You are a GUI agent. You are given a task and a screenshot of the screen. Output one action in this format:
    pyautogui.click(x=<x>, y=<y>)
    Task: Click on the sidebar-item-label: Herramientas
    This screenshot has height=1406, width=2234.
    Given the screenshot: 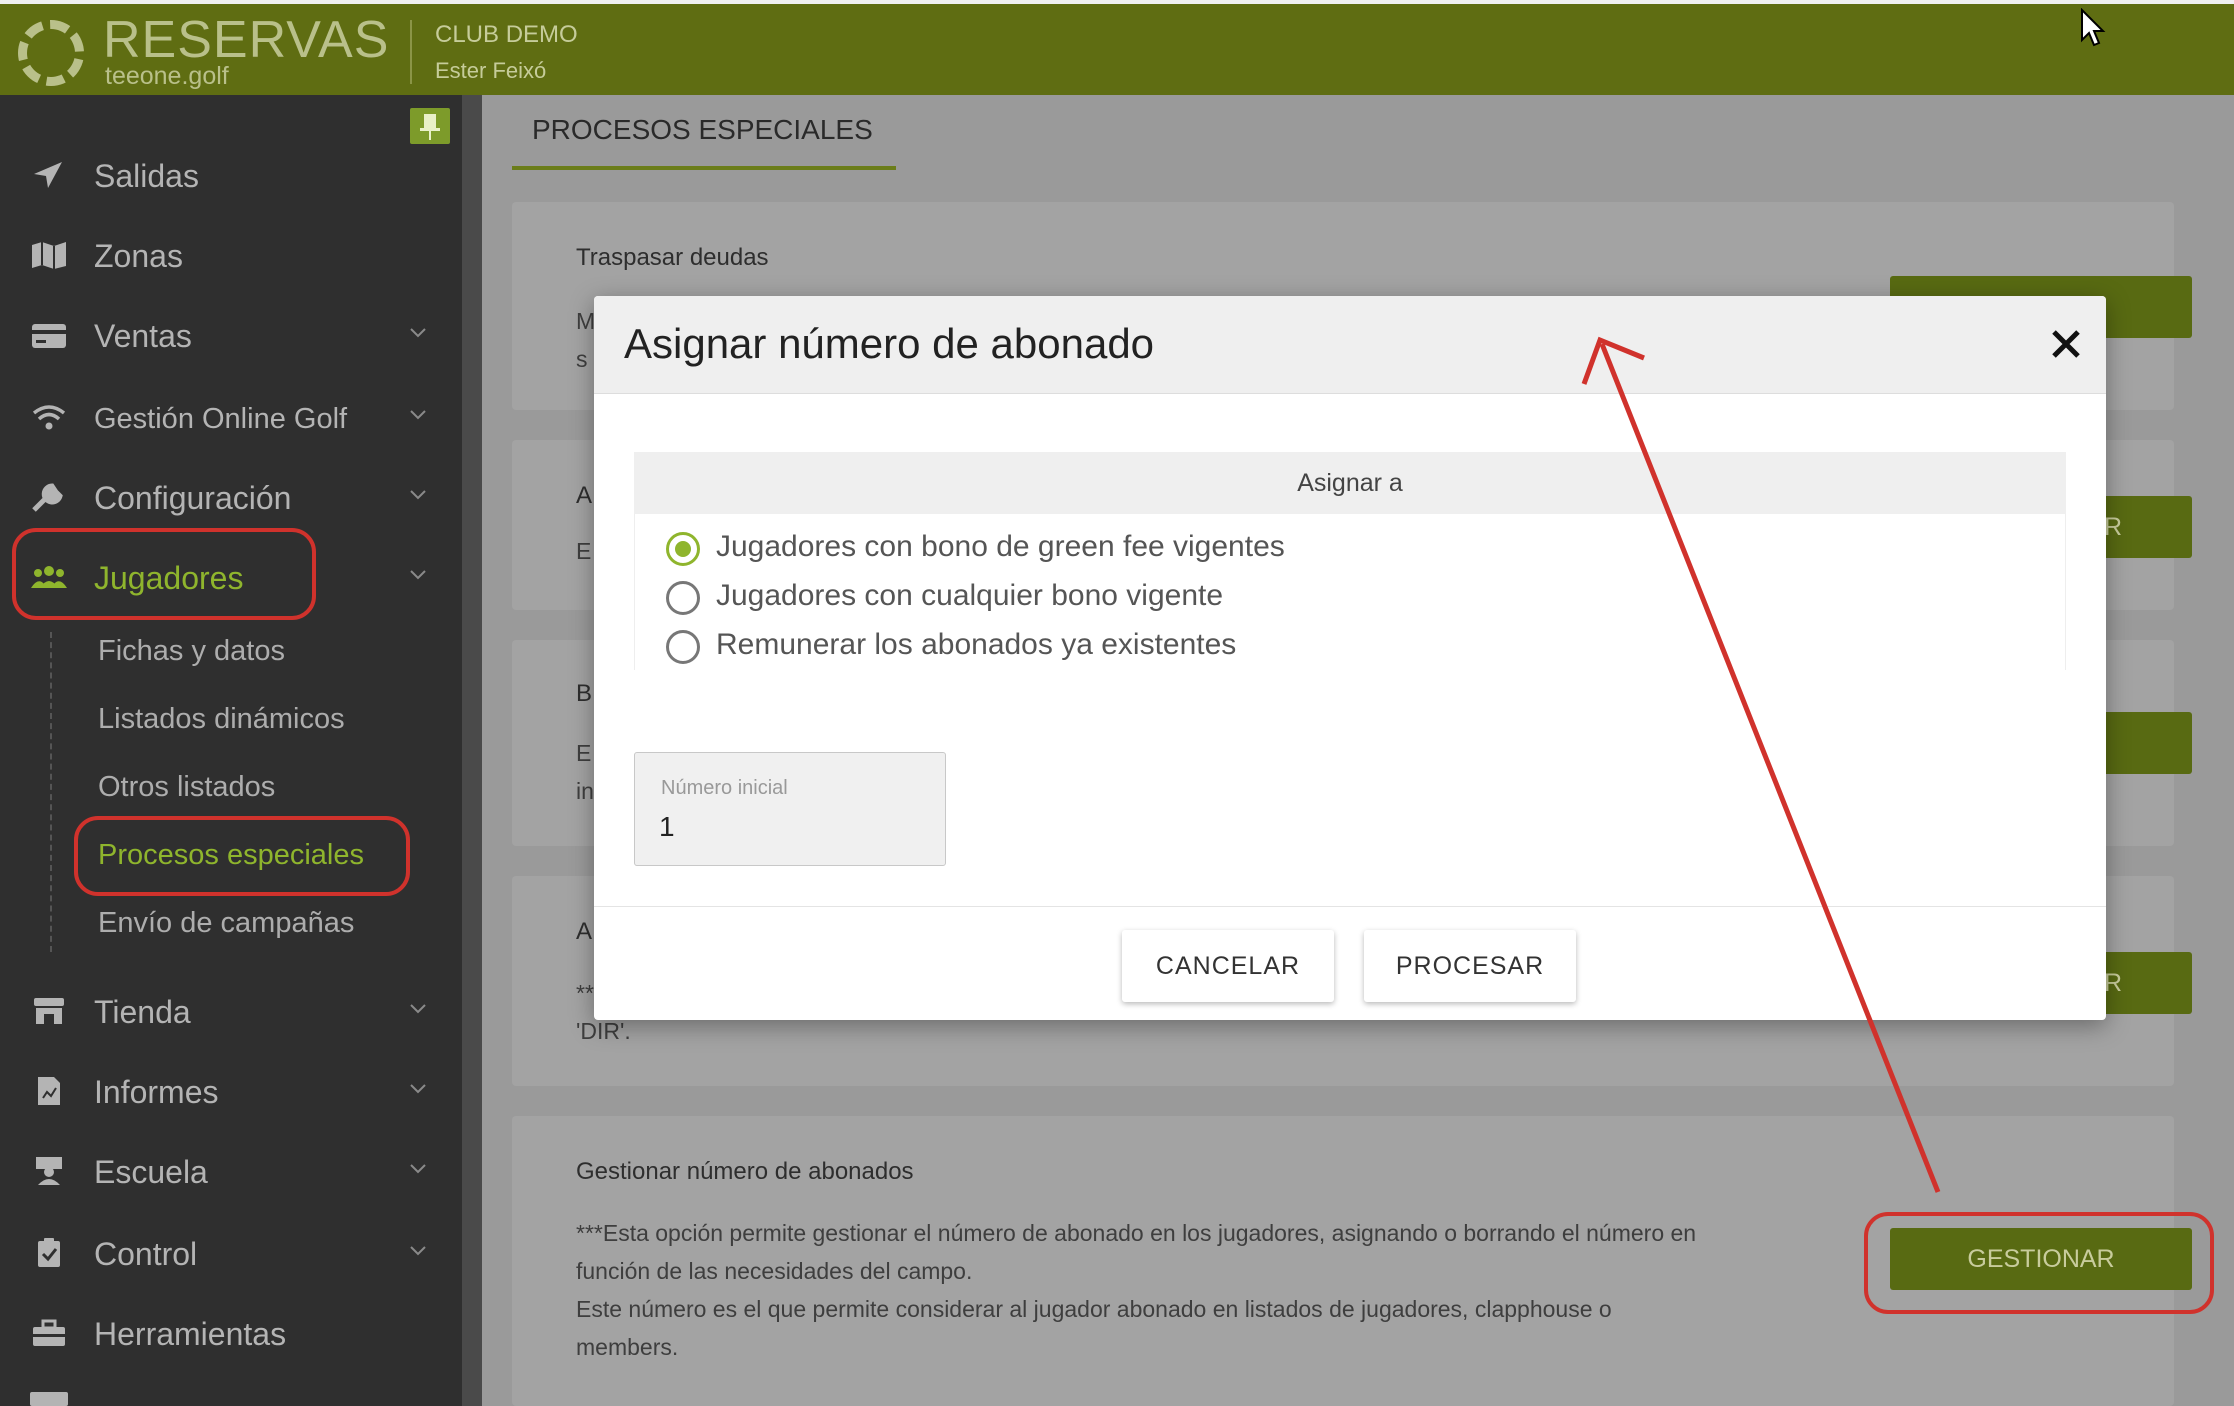 What is the action you would take?
    pyautogui.click(x=190, y=1334)
    